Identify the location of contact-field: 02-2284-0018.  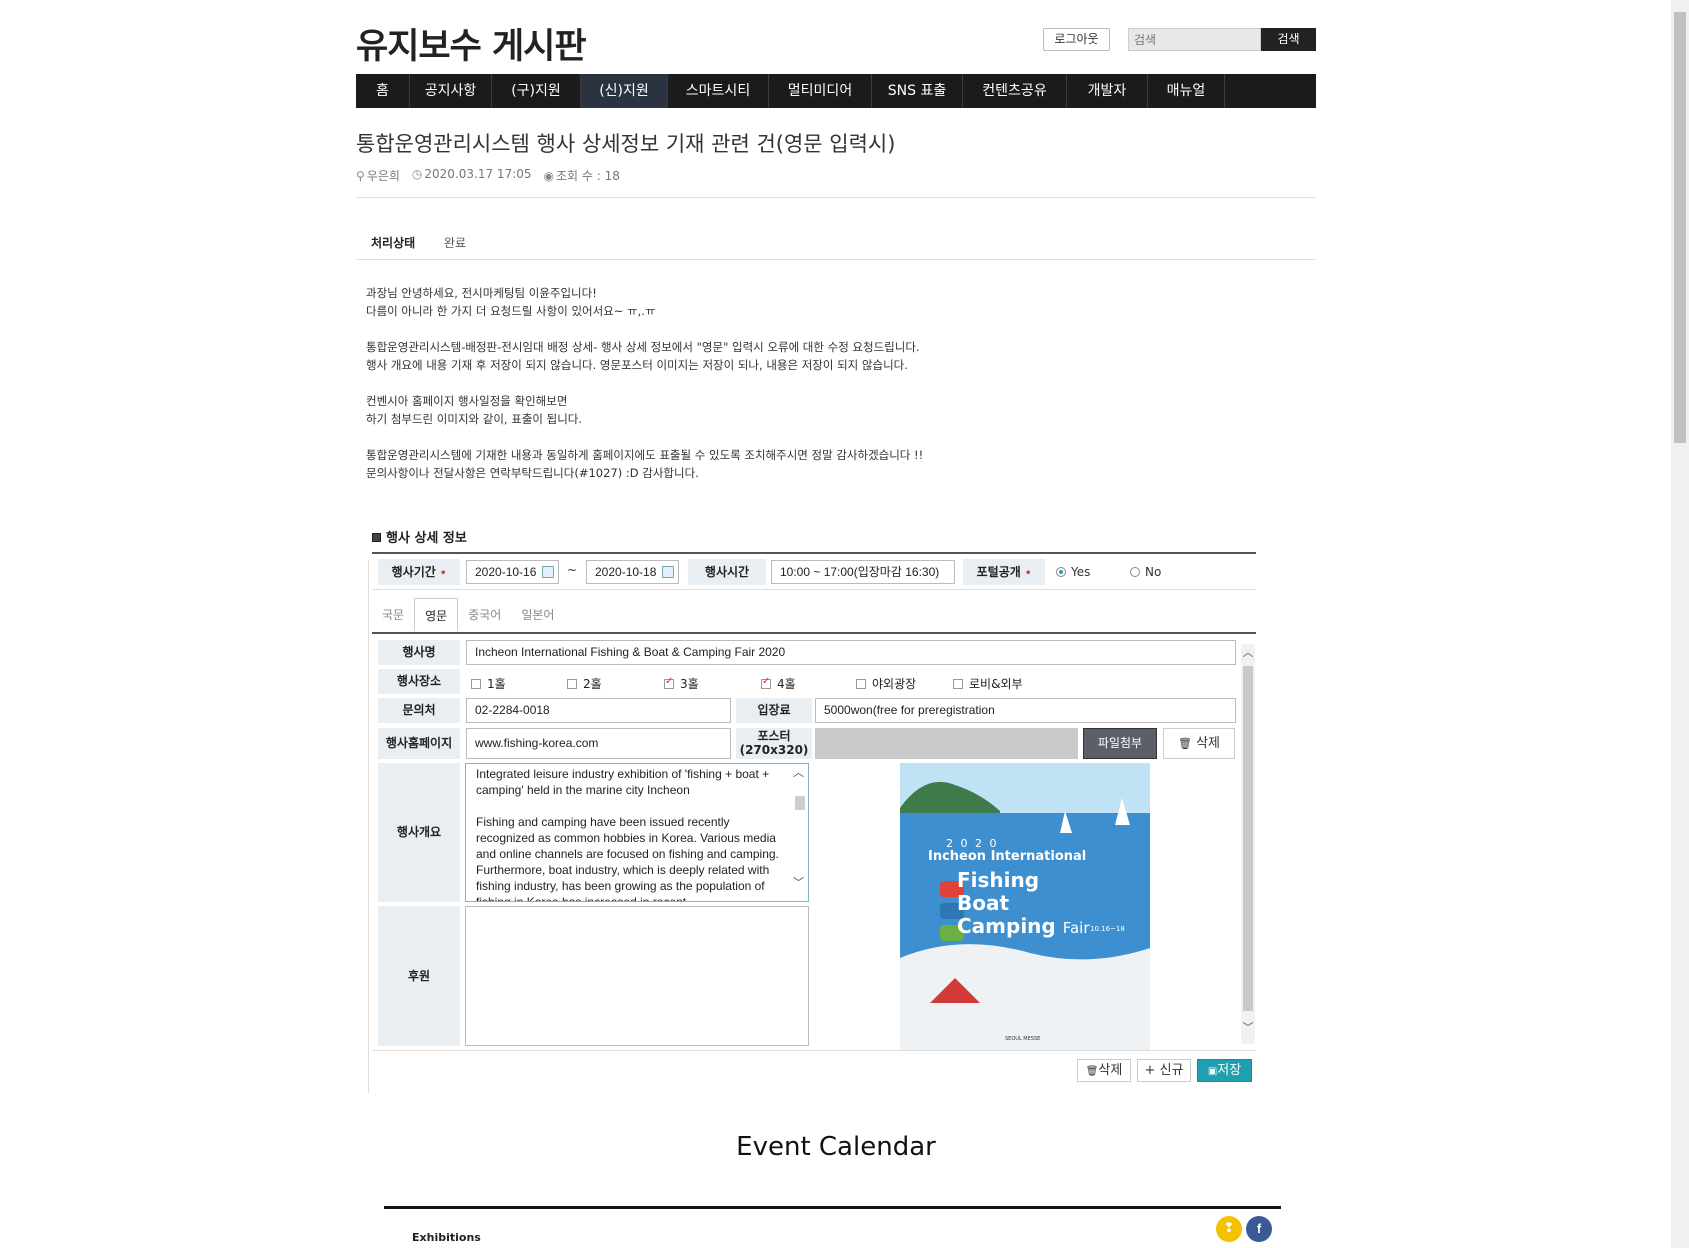
(598, 710).